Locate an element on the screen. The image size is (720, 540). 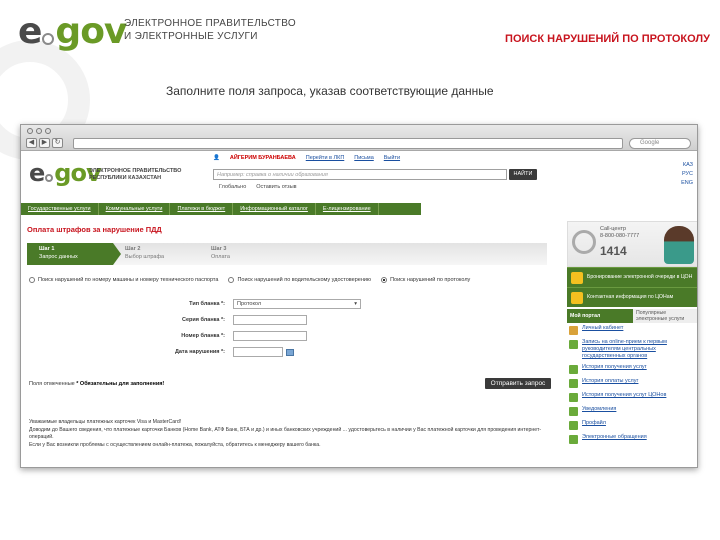
browser-search-field: Google is located at coordinates (660, 143).